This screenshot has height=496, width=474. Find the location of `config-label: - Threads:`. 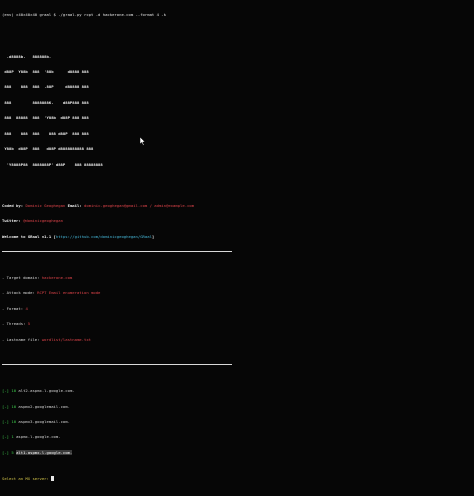

config-label: - Threads: is located at coordinates (15, 324).